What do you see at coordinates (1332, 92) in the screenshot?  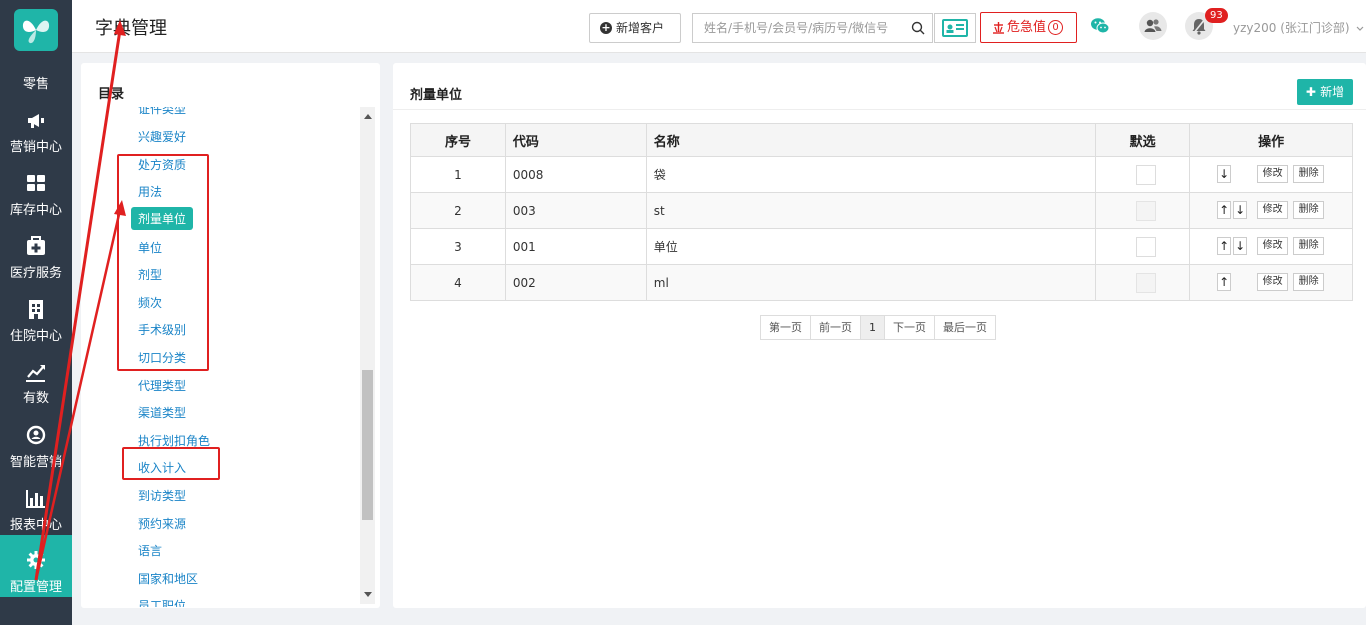 I see `add-new-label: 新增` at bounding box center [1332, 92].